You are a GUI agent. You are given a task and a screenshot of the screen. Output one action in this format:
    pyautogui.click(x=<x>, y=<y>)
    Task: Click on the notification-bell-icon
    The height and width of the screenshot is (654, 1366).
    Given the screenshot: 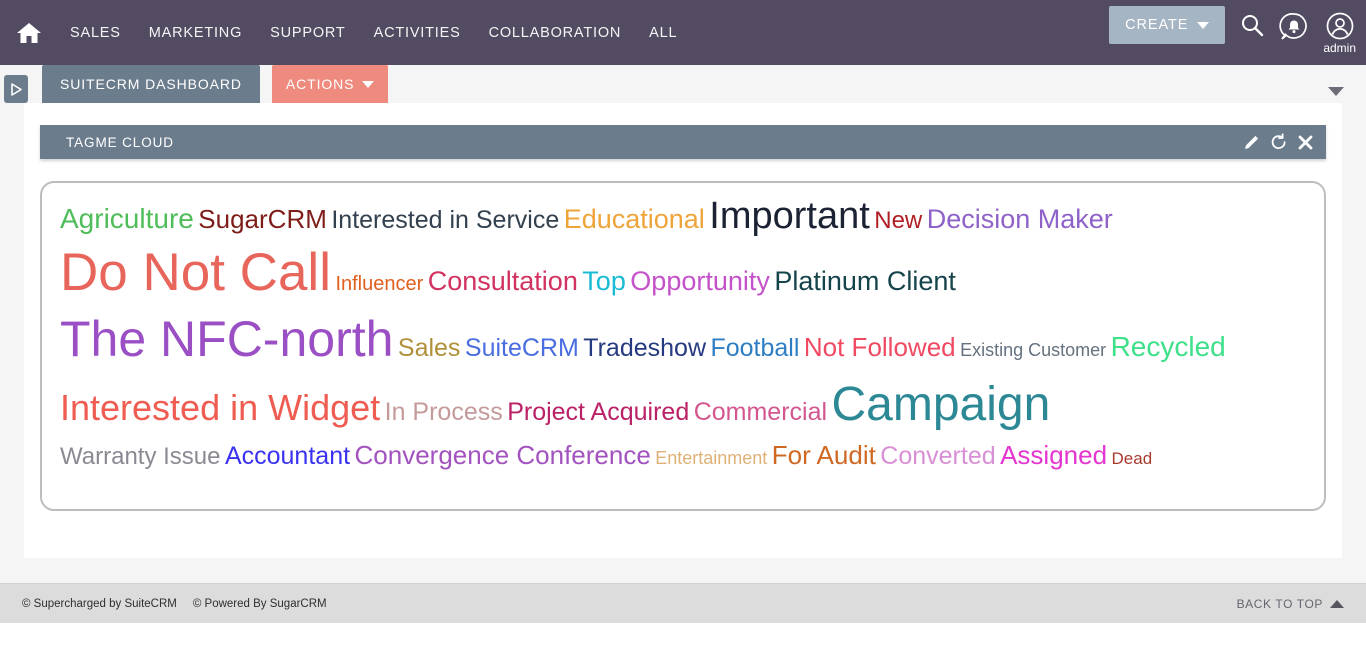 What is the action you would take?
    pyautogui.click(x=1293, y=26)
    